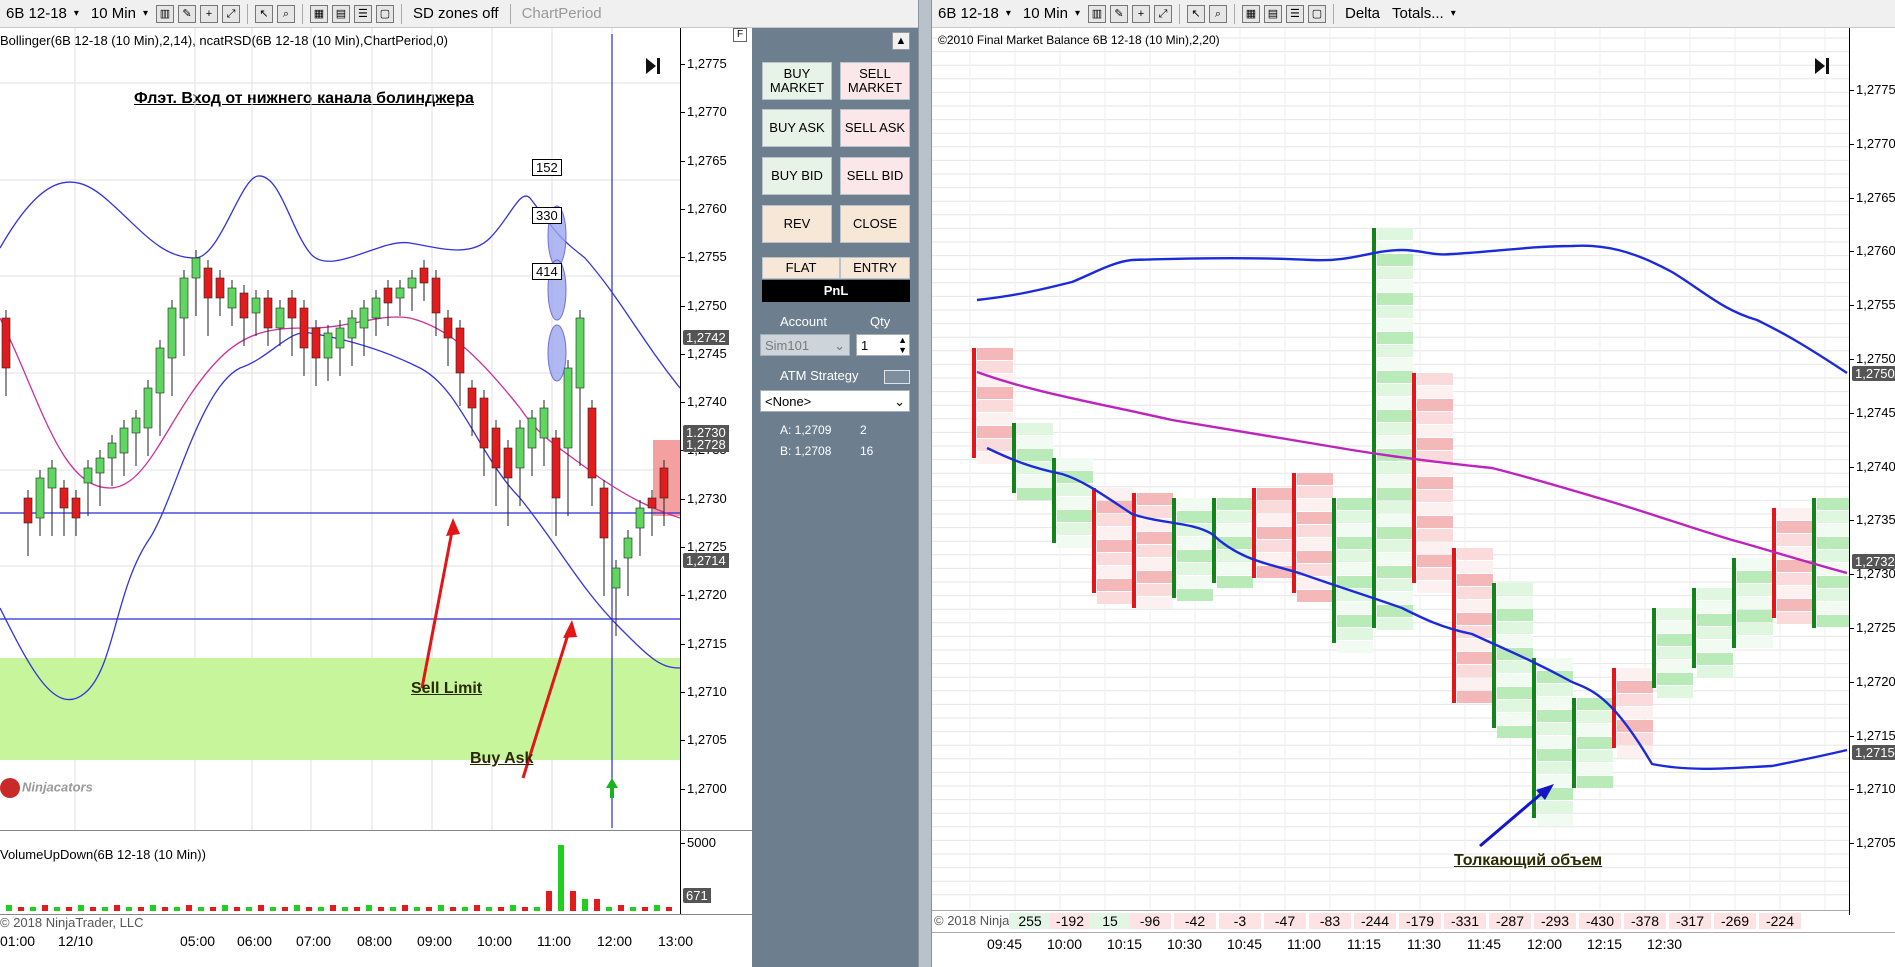  I want to click on left-volume-pane: VolumeUpDown(6B 12-18 (10 Min)), so click(340, 872).